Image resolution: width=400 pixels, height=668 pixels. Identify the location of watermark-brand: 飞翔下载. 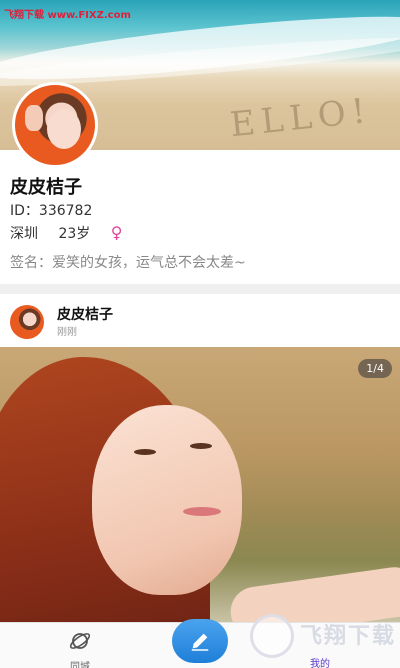
(348, 636).